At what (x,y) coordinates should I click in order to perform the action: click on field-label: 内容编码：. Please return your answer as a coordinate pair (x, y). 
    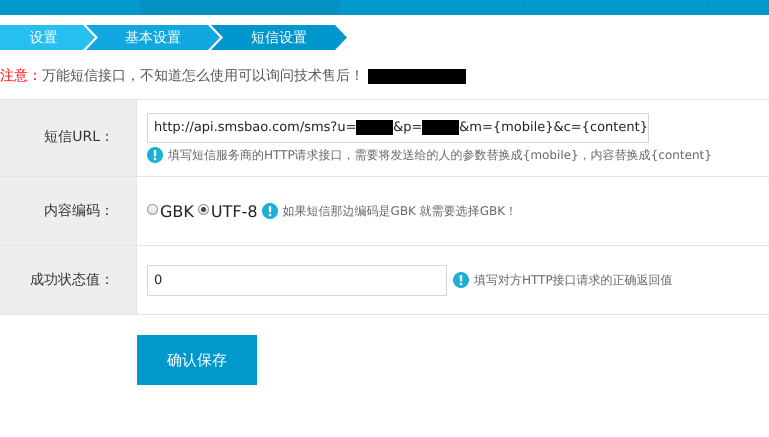
    Looking at the image, I should click on (68, 211).